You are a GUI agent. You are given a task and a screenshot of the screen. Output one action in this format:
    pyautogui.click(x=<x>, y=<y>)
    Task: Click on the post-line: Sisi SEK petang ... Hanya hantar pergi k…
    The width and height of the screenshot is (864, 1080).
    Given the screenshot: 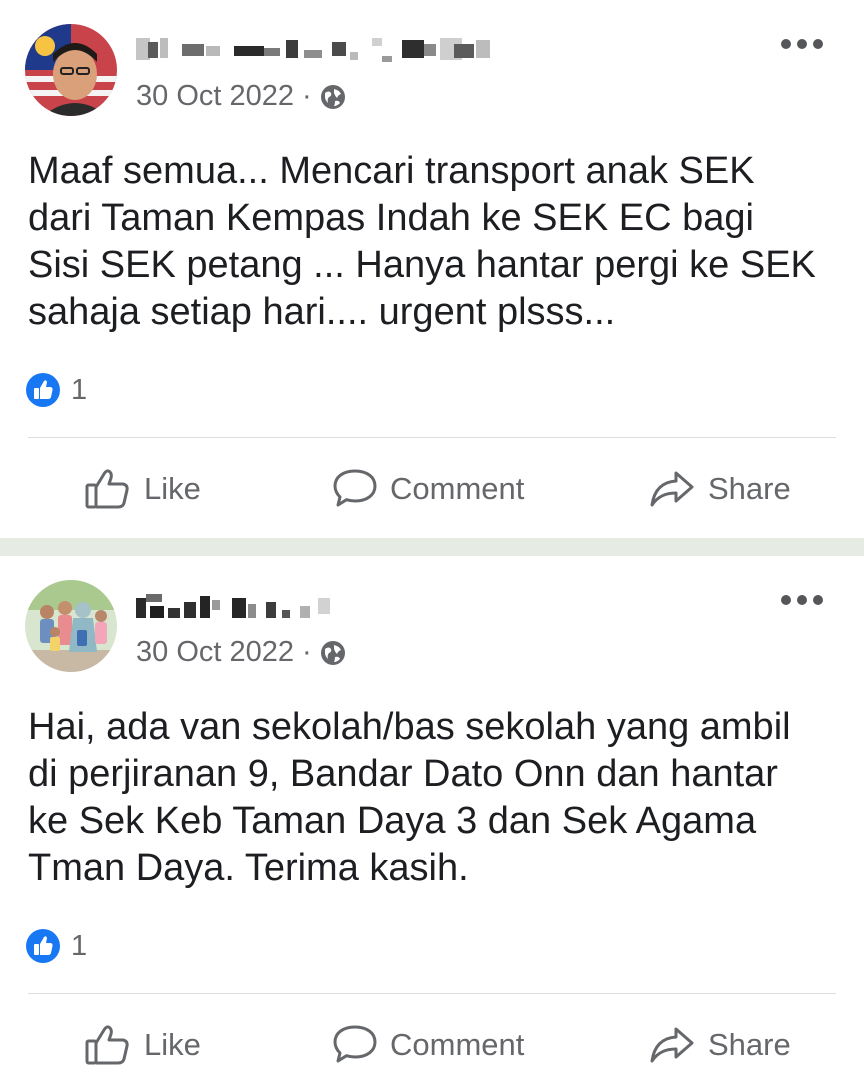 What is the action you would take?
    pyautogui.click(x=422, y=265)
    